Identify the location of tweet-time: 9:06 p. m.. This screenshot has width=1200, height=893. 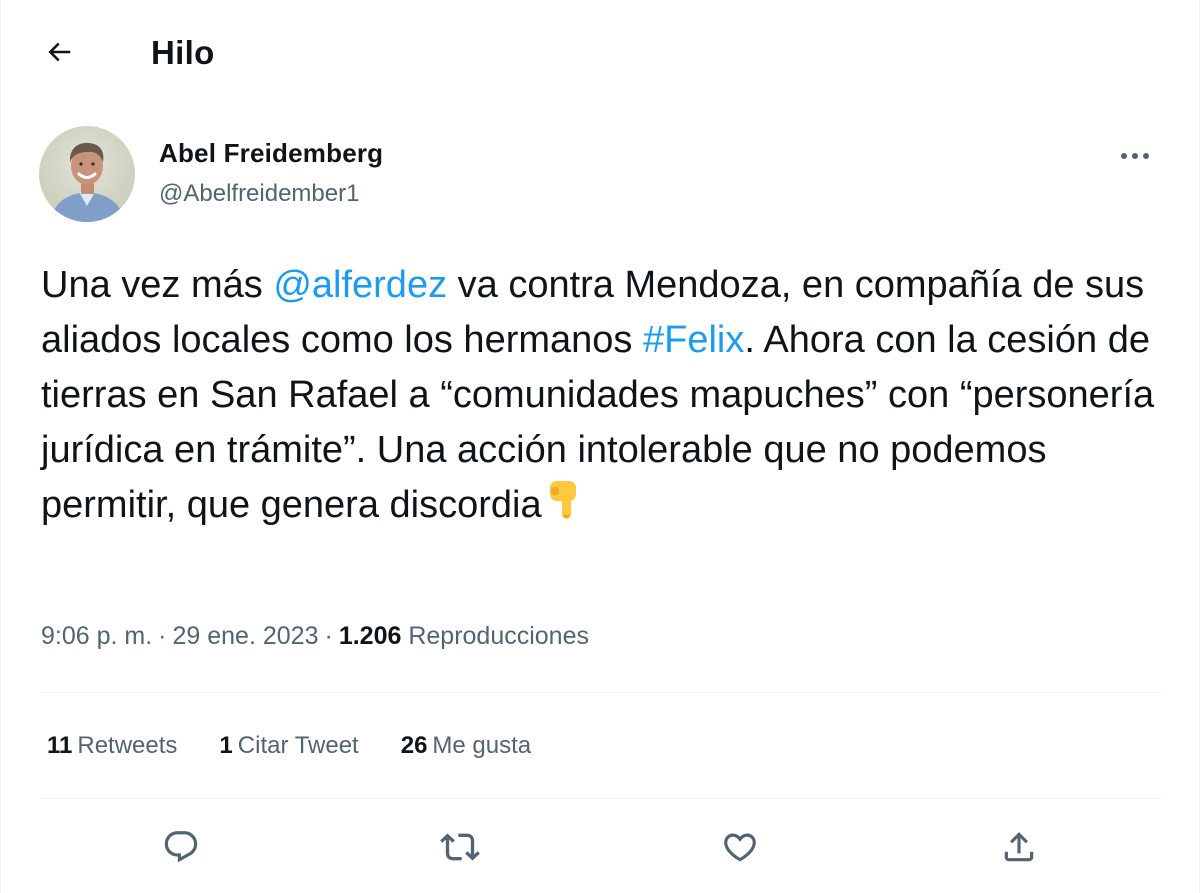
(96, 636).